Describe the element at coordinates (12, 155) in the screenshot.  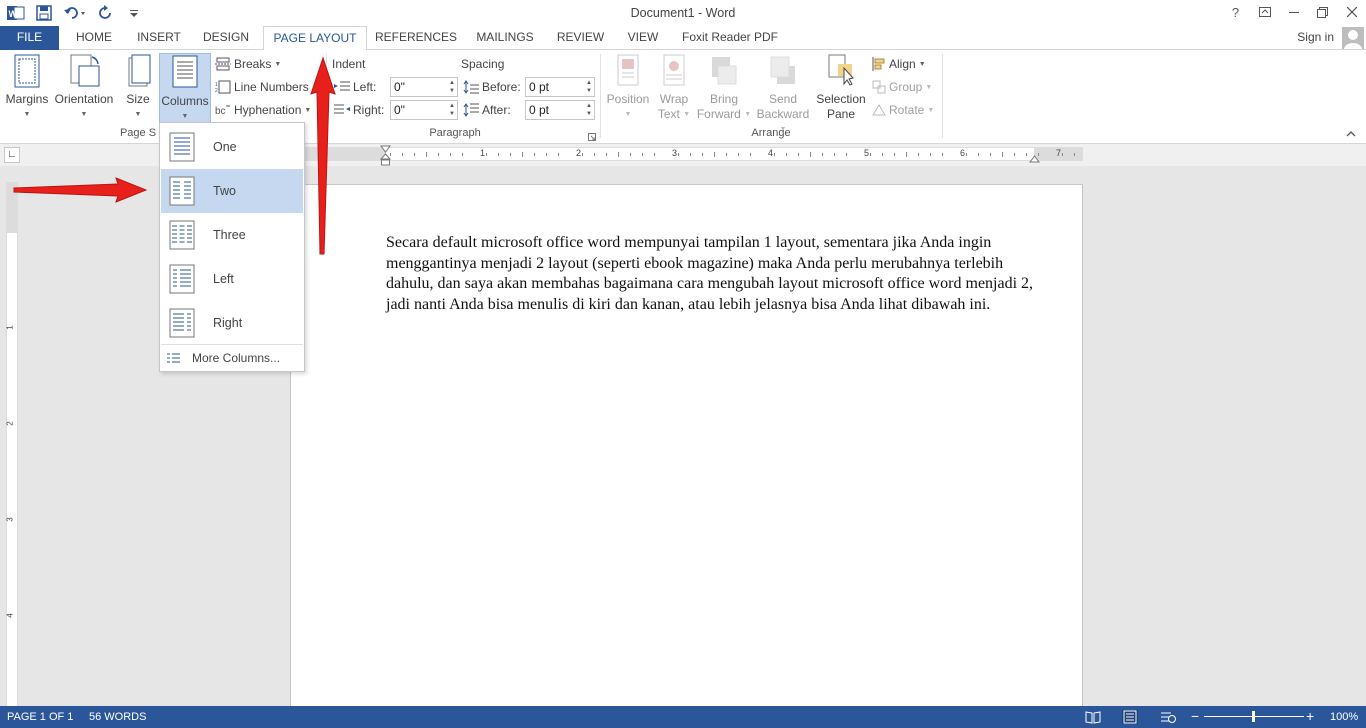
I see `tab-selector: ∟` at that location.